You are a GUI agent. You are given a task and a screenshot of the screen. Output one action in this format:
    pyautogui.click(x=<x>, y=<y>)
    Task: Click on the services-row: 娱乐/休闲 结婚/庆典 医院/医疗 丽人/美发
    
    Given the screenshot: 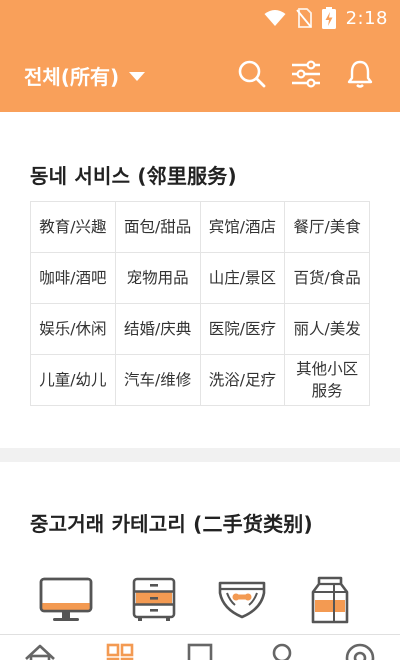 What is the action you would take?
    pyautogui.click(x=200, y=329)
    